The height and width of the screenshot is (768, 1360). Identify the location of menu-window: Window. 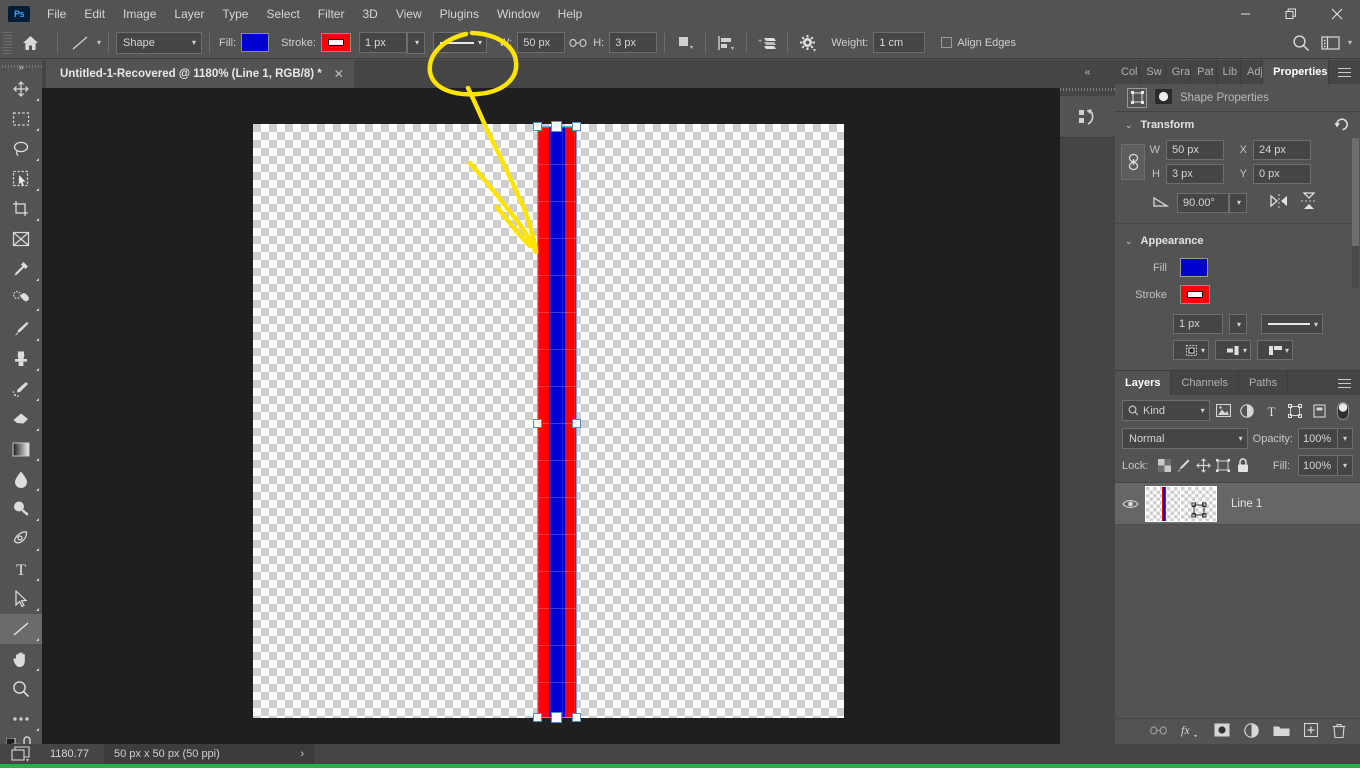
(518, 14).